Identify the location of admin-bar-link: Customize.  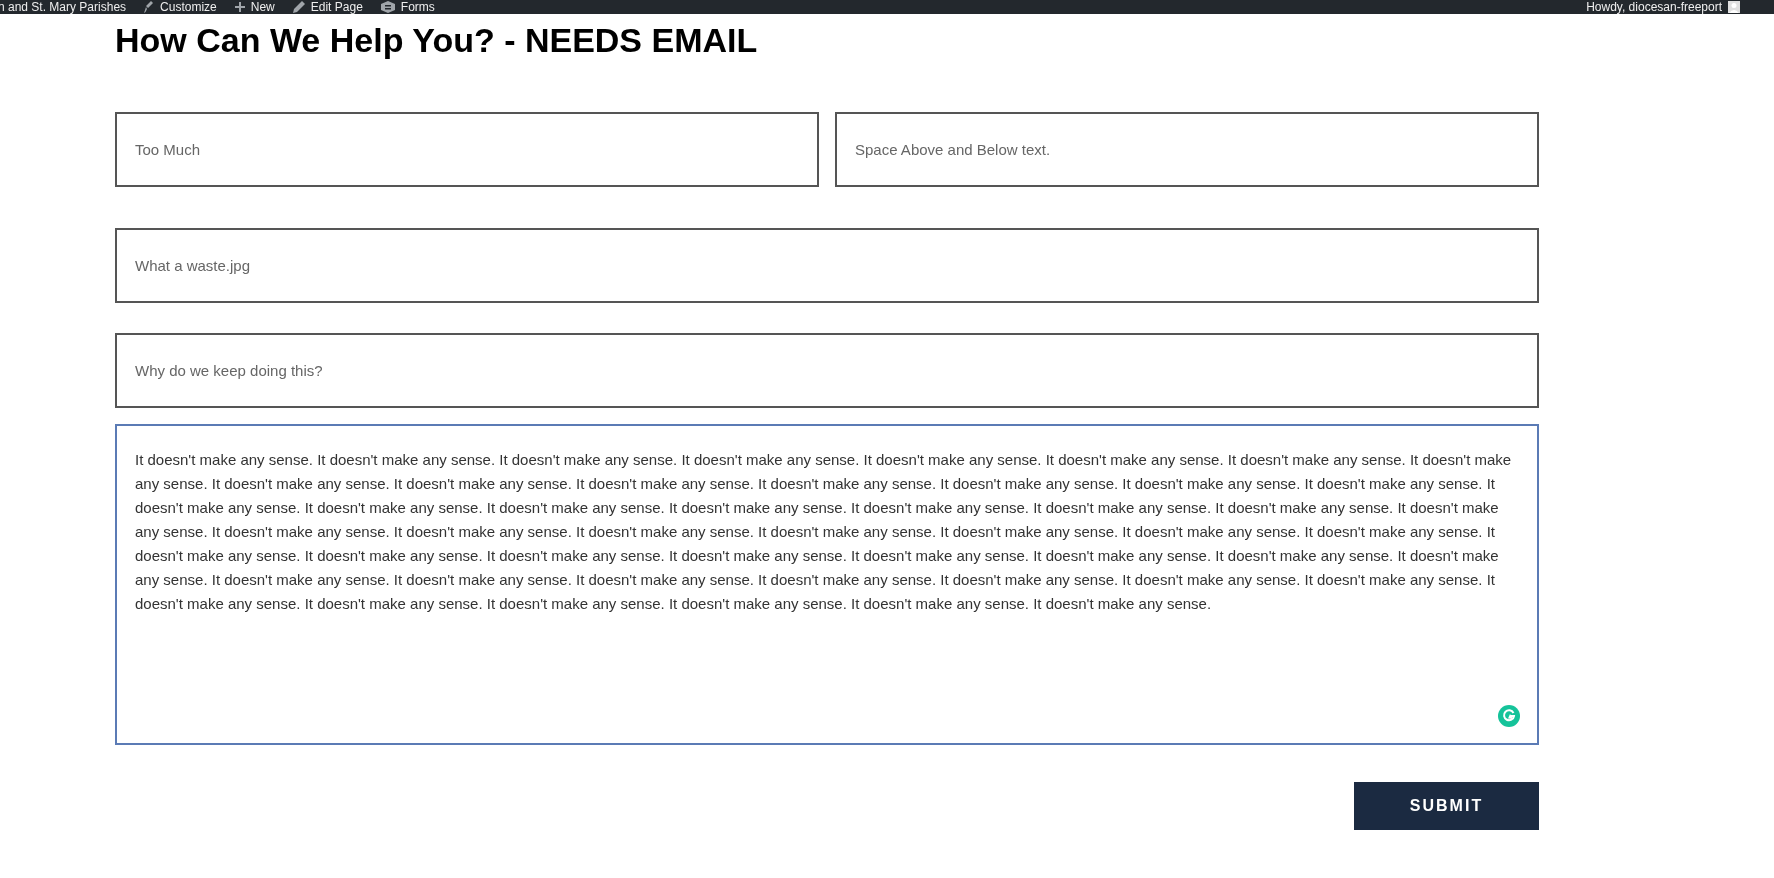
(188, 7).